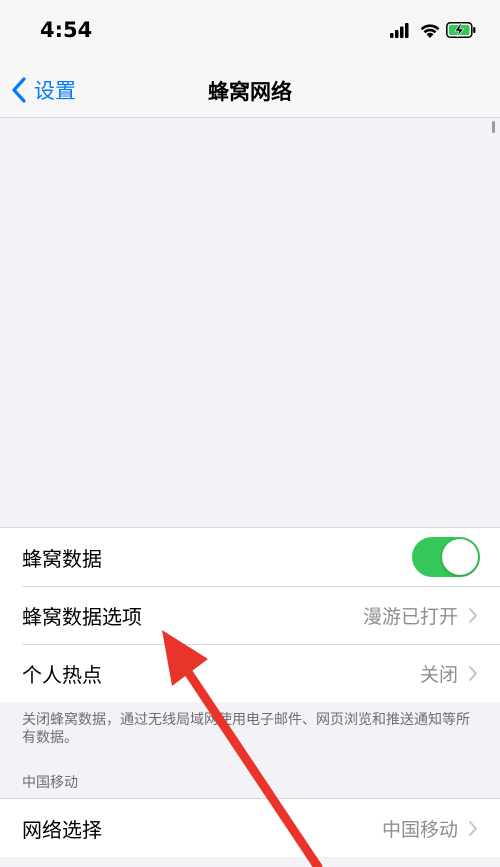  I want to click on cellular-data-footnote: 关闭蜂窝数据，通过无线局域网使用电子邮件、网页浏览和推送通知等所有数据。, so click(246, 729).